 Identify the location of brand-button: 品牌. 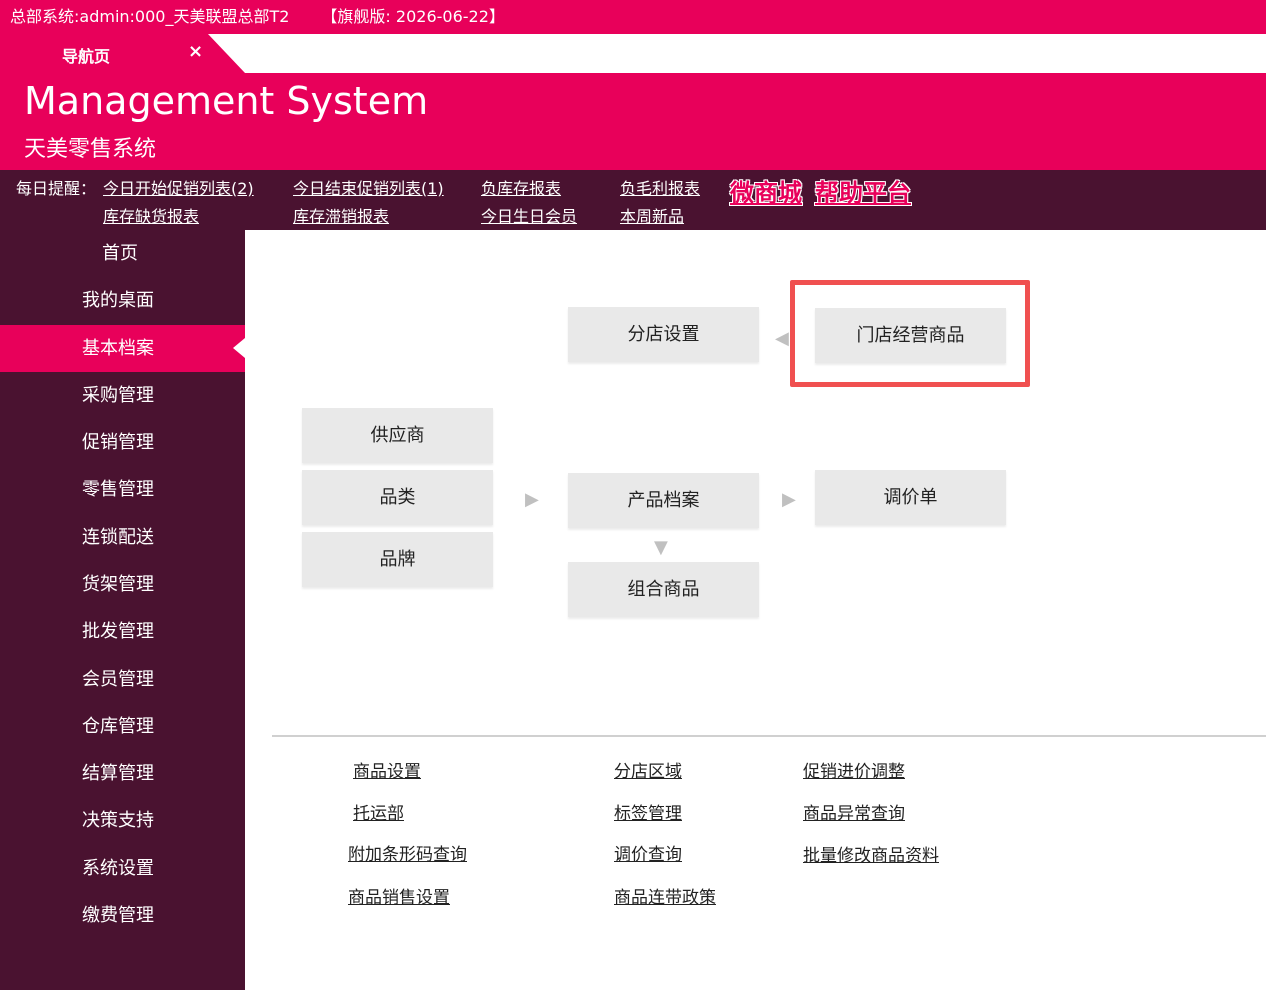
(397, 559).